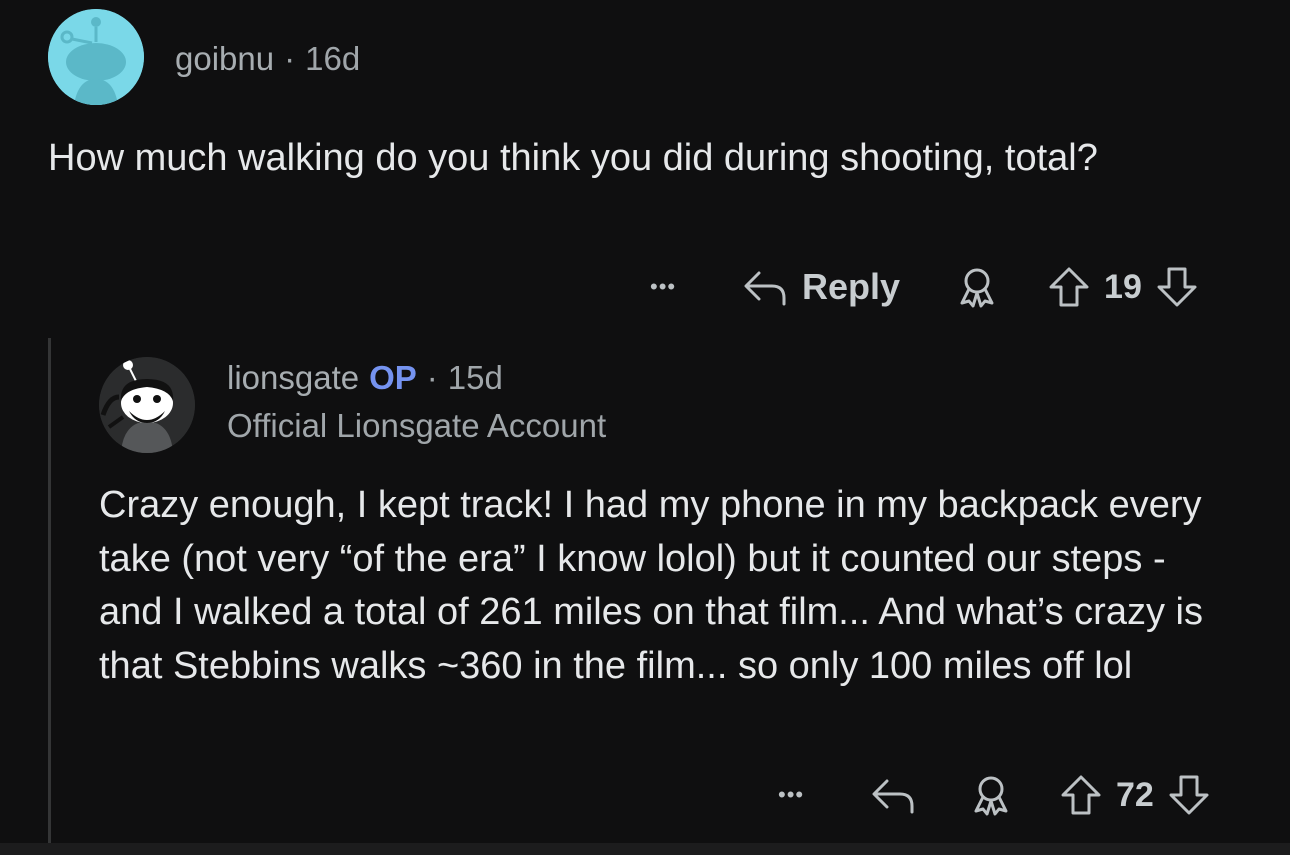 Image resolution: width=1290 pixels, height=855 pixels. Describe the element at coordinates (393, 377) in the screenshot. I see `op-badge: OP` at that location.